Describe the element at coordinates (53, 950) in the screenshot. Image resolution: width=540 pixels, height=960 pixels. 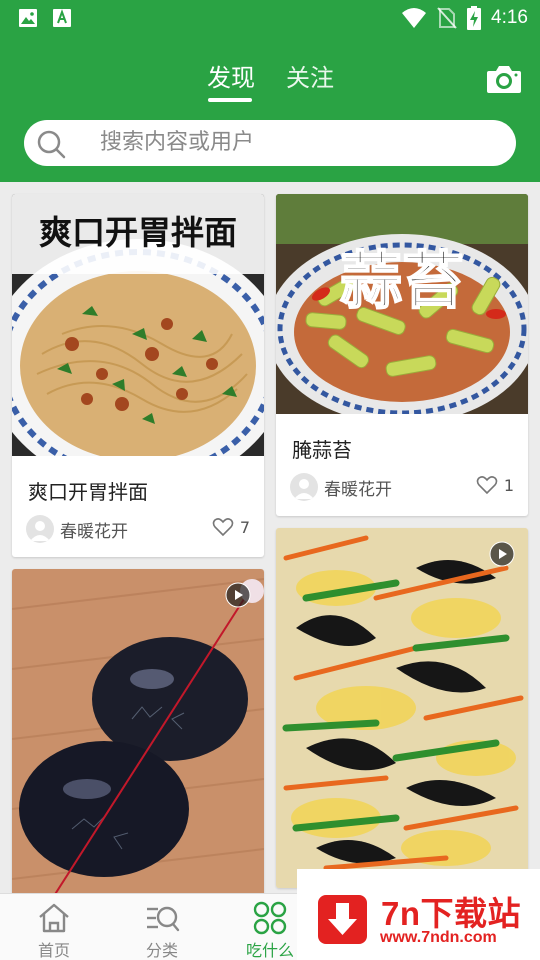
I see `nav-home-label: 首页` at that location.